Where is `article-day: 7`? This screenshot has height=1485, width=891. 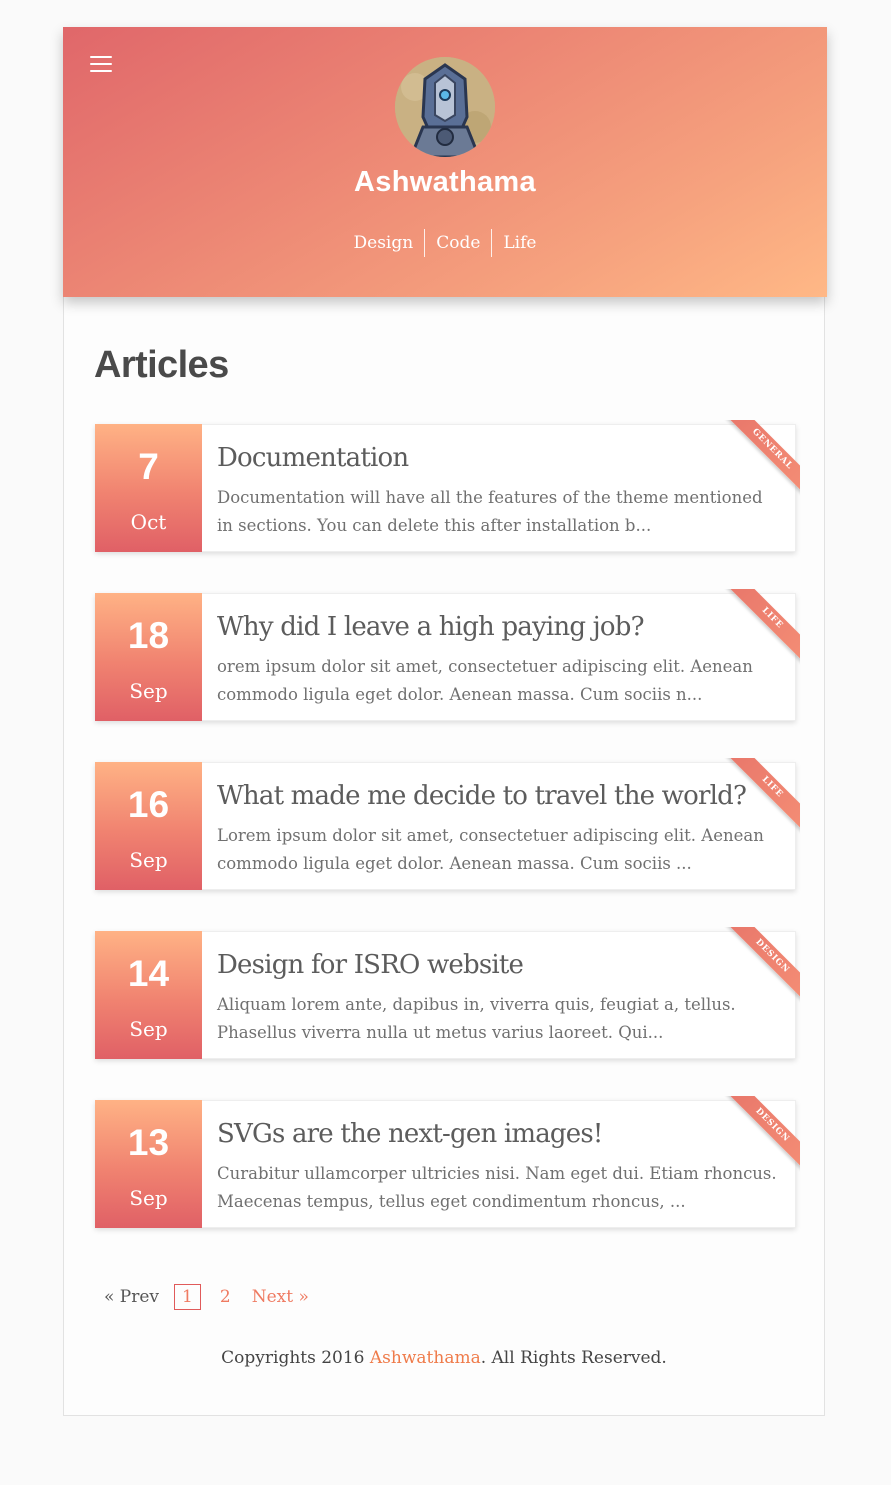 article-day: 7 is located at coordinates (148, 466).